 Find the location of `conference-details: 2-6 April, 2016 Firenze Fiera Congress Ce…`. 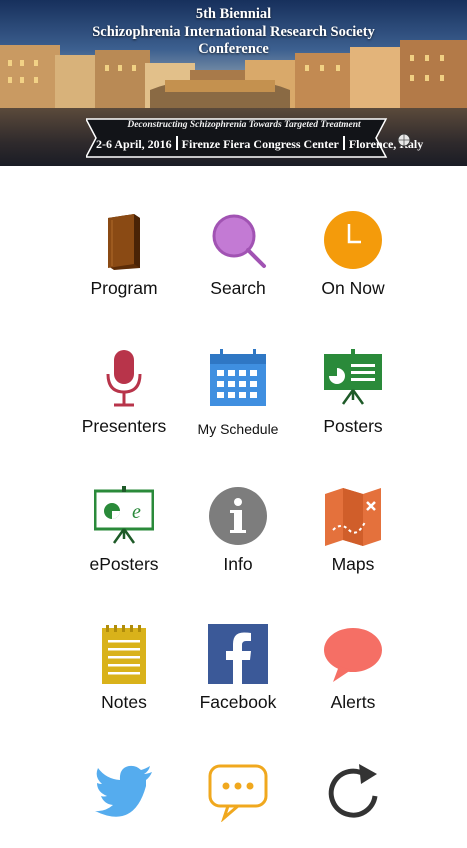

conference-details: 2-6 April, 2016 Firenze Fiera Congress Ce… is located at coordinates (259, 144).